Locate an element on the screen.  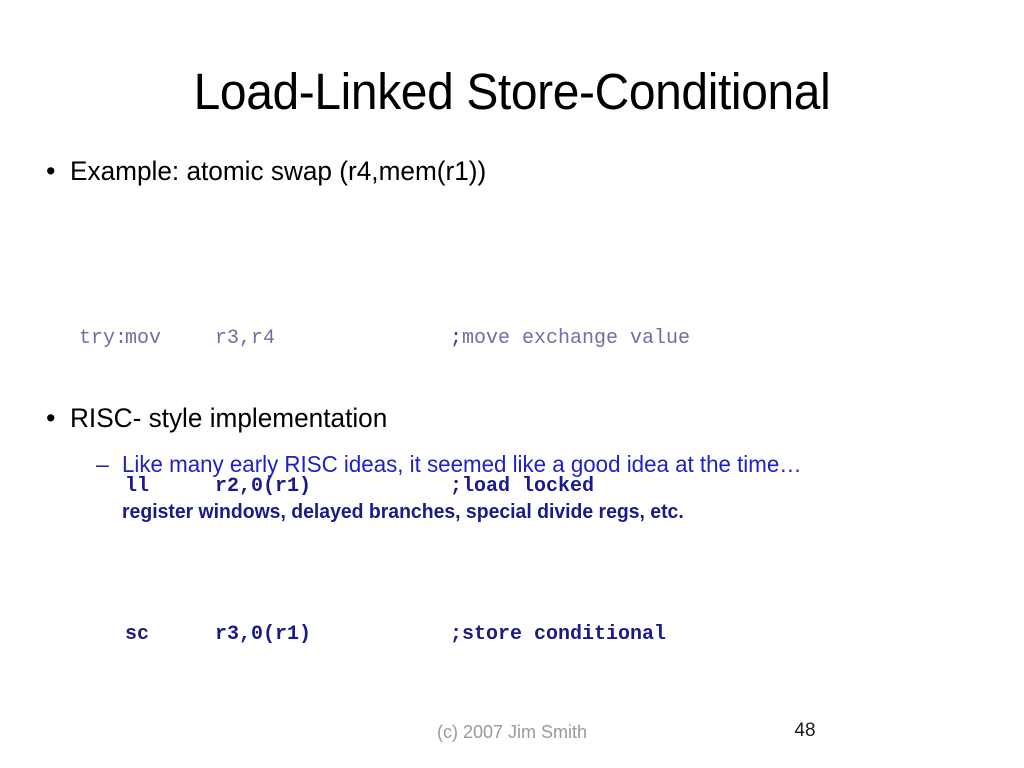
code-line: beqz r3,try ;if store fails is located at coordinates (384, 766).